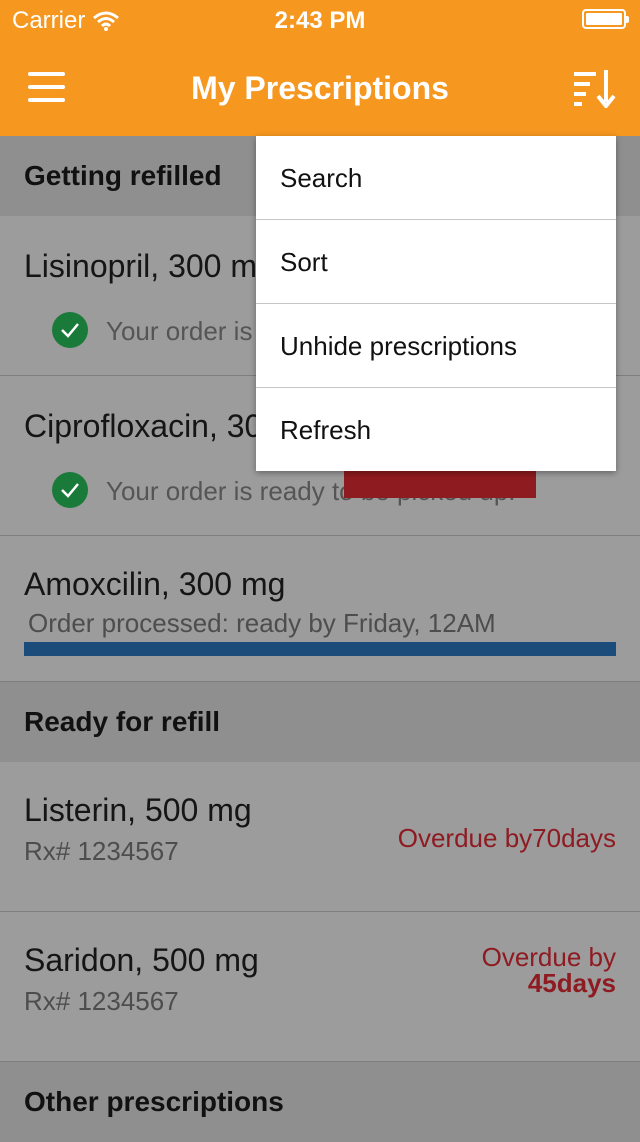  Describe the element at coordinates (595, 89) in the screenshot. I see `sort-icon` at that location.